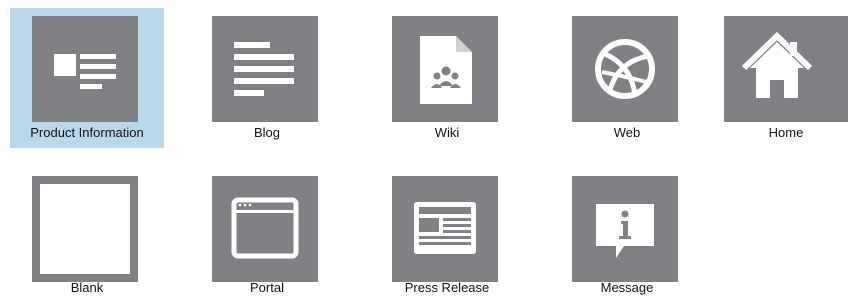  I want to click on press-release-icon, so click(445, 228).